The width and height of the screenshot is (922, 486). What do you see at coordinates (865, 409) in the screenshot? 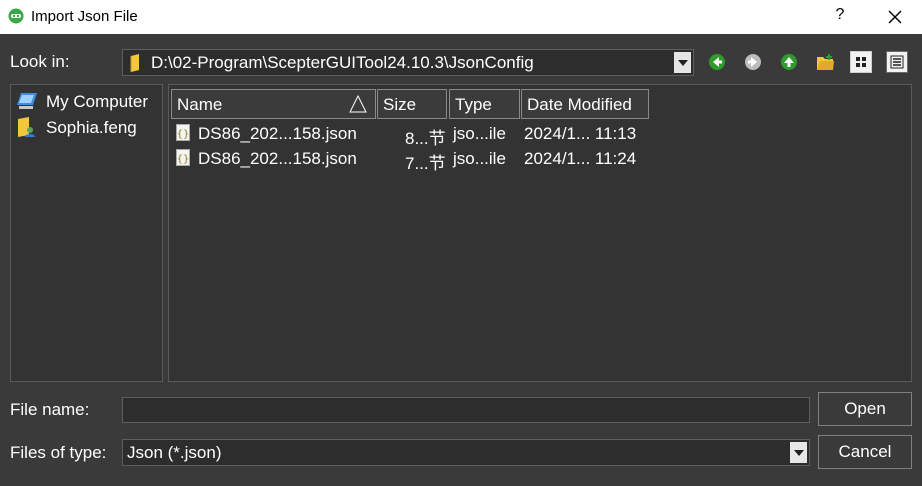
I see `open-button: Open` at bounding box center [865, 409].